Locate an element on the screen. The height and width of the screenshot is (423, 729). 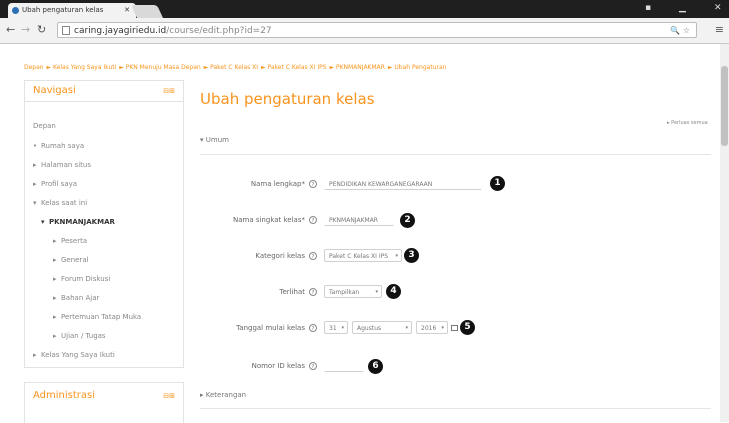
nav-item-bahan-ajar: Bahan Ajar is located at coordinates (80, 298).